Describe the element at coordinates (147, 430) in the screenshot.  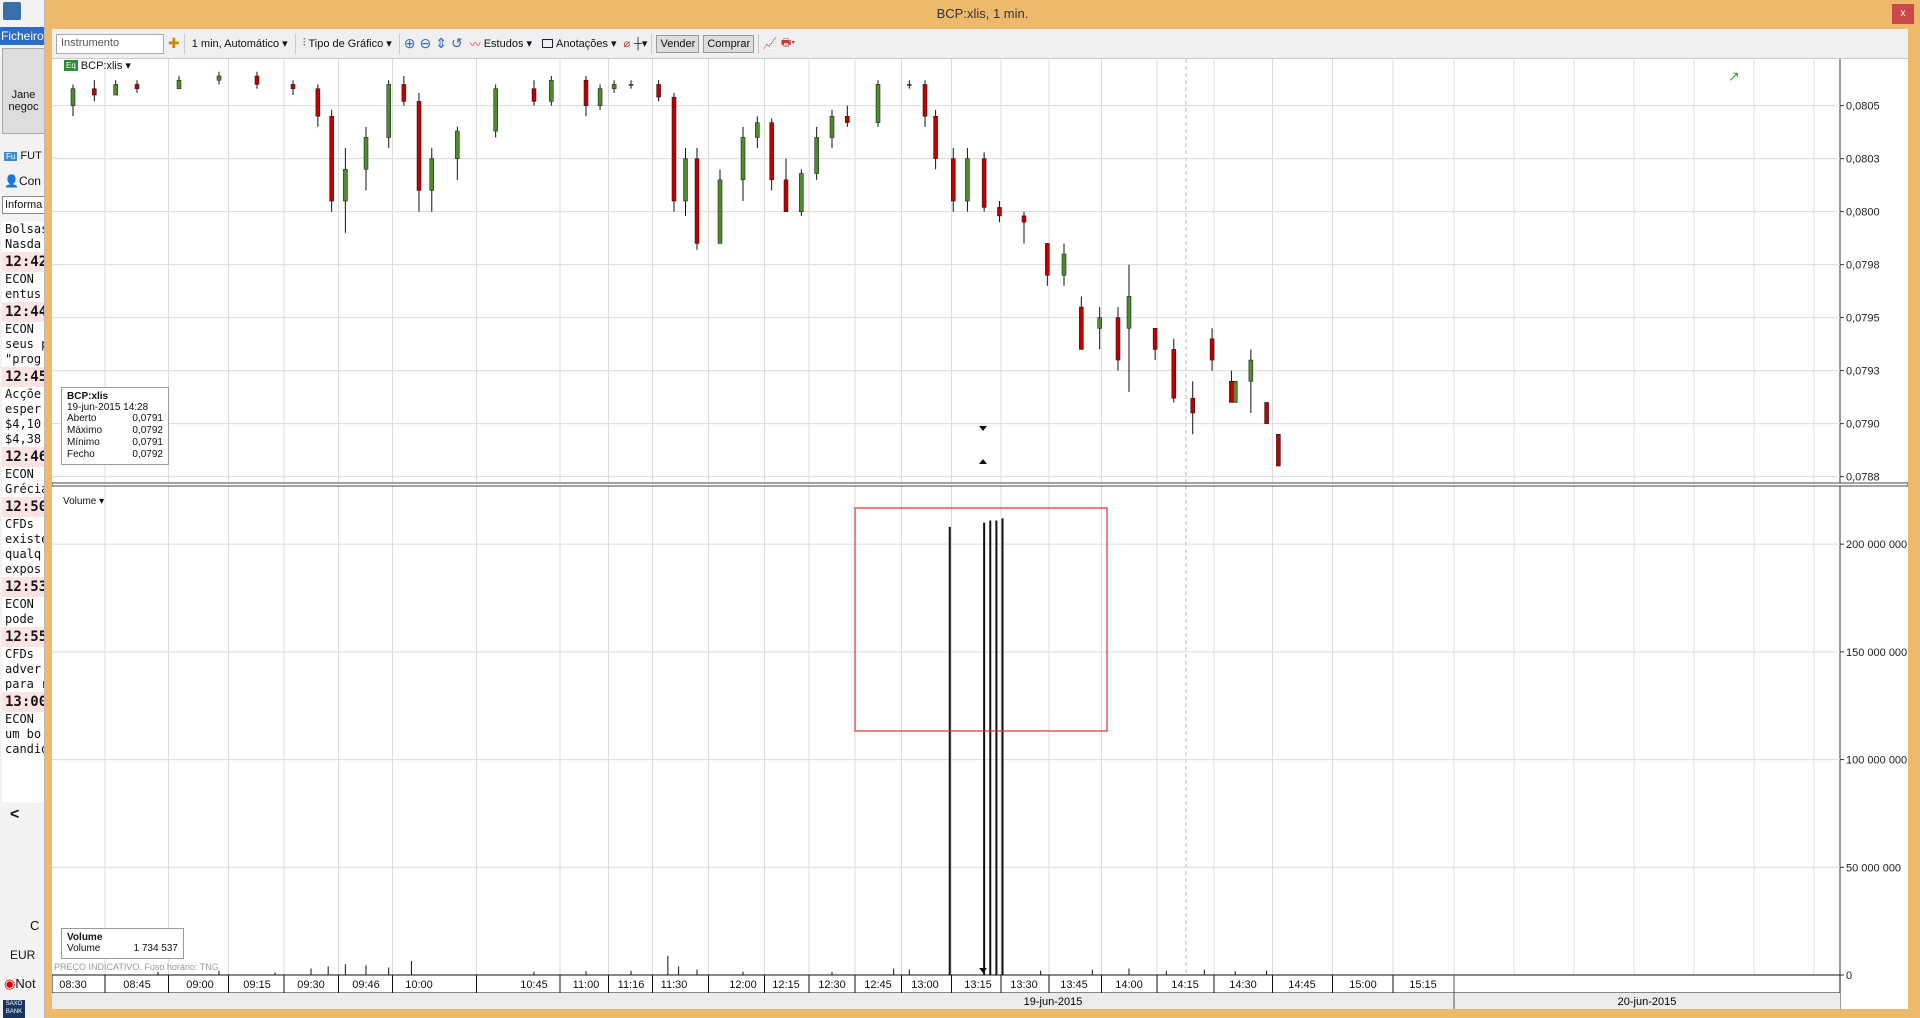
I see `info-row-value: 0,0792` at that location.